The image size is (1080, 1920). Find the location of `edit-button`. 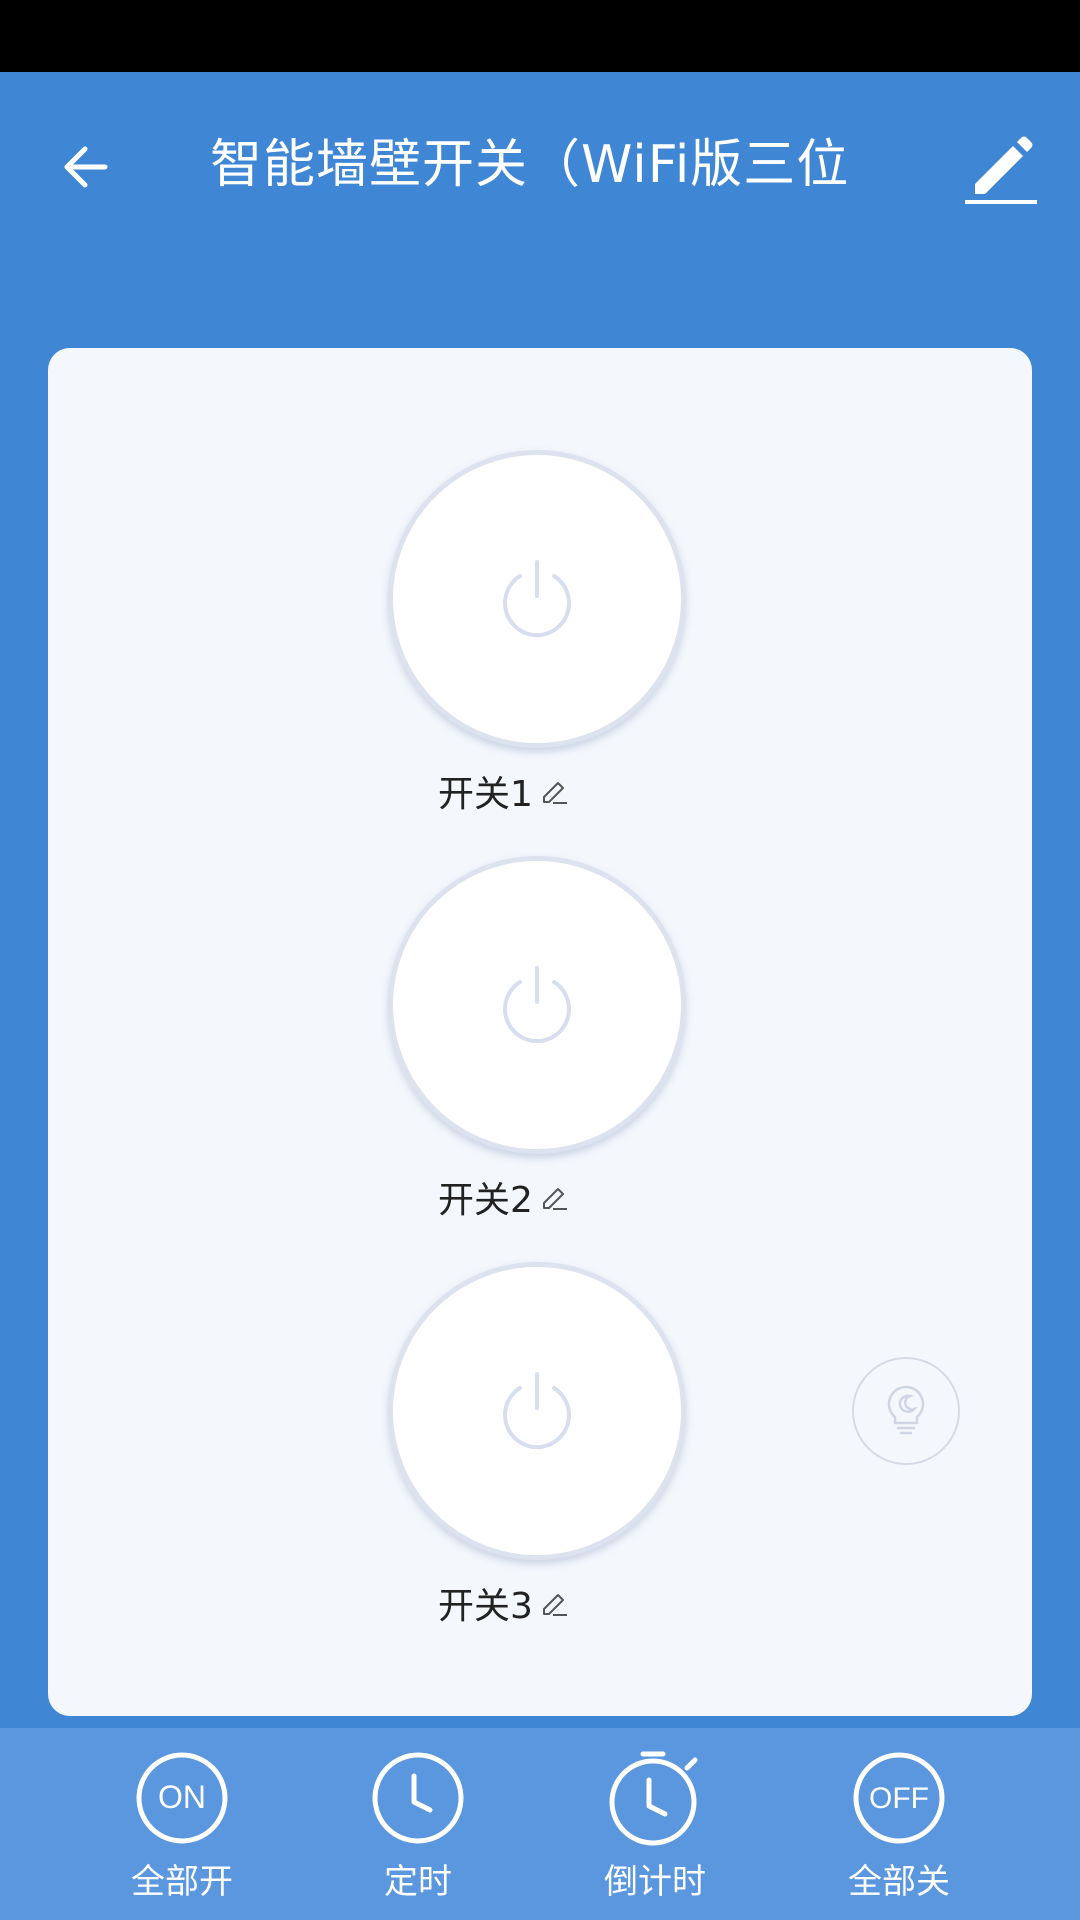

edit-button is located at coordinates (1000, 167).